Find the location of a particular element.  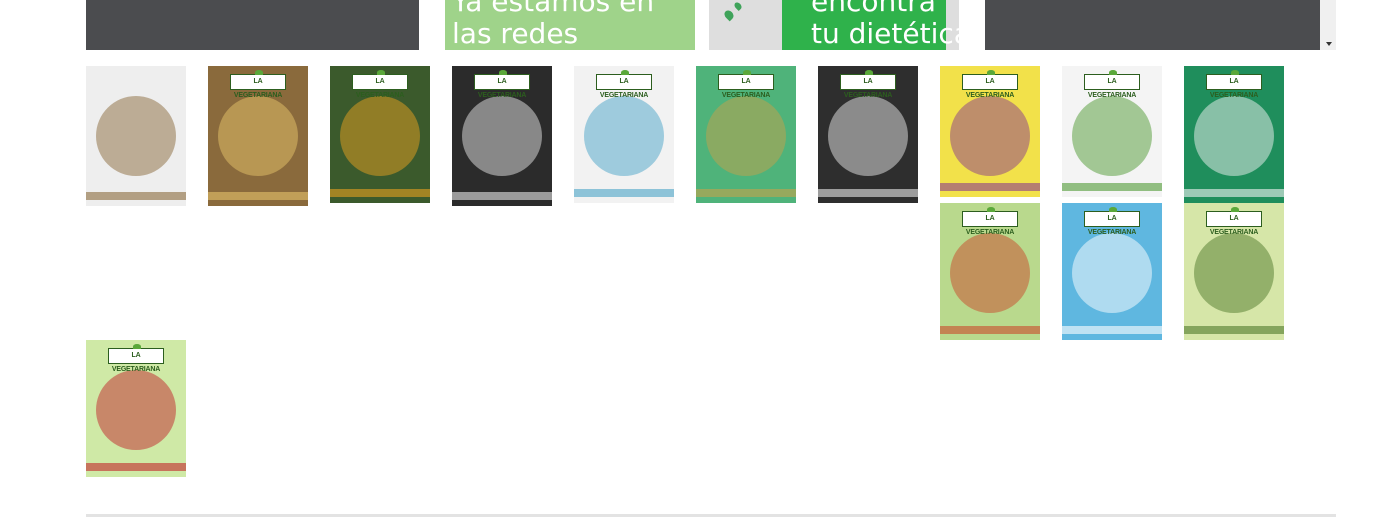

magazine-cover-bueno-y-barato: LA VEGETARIANA is located at coordinates (990, 131).